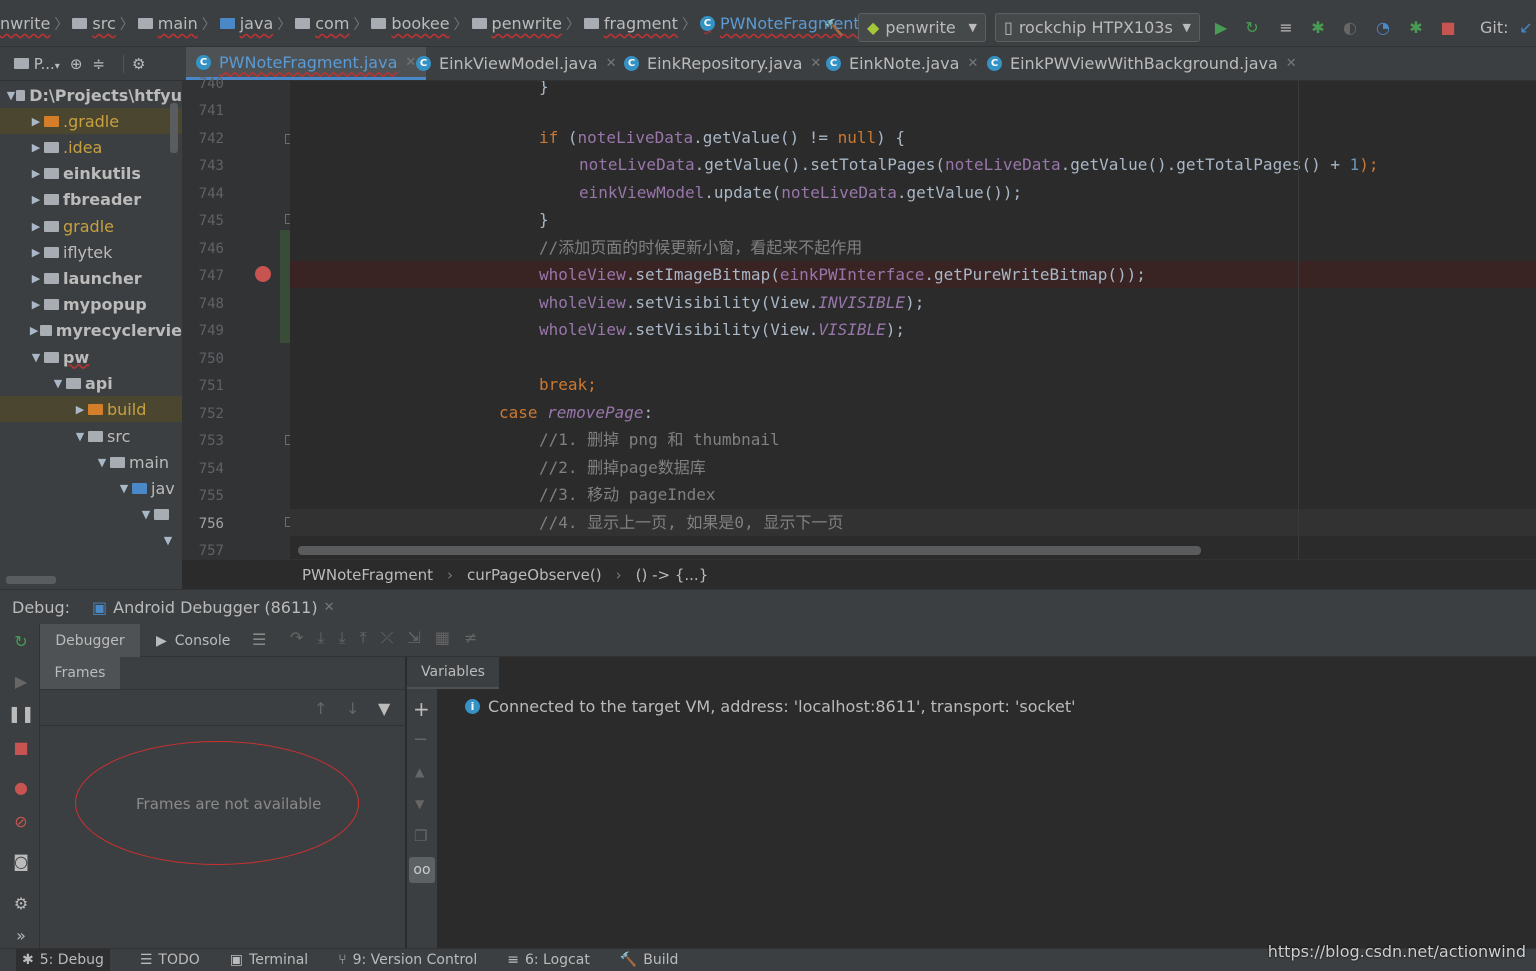  Describe the element at coordinates (1286, 27) in the screenshot. I see `sync-icon: ≡` at that location.